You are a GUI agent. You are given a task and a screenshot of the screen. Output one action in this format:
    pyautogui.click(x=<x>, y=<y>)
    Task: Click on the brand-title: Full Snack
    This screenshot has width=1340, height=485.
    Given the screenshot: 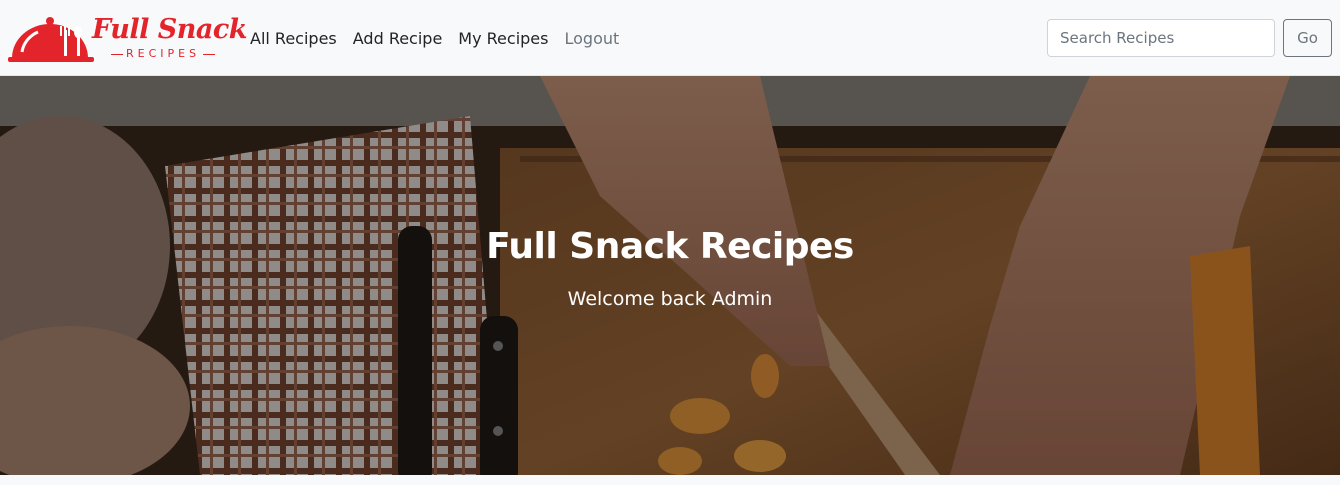 What is the action you would take?
    pyautogui.click(x=170, y=29)
    